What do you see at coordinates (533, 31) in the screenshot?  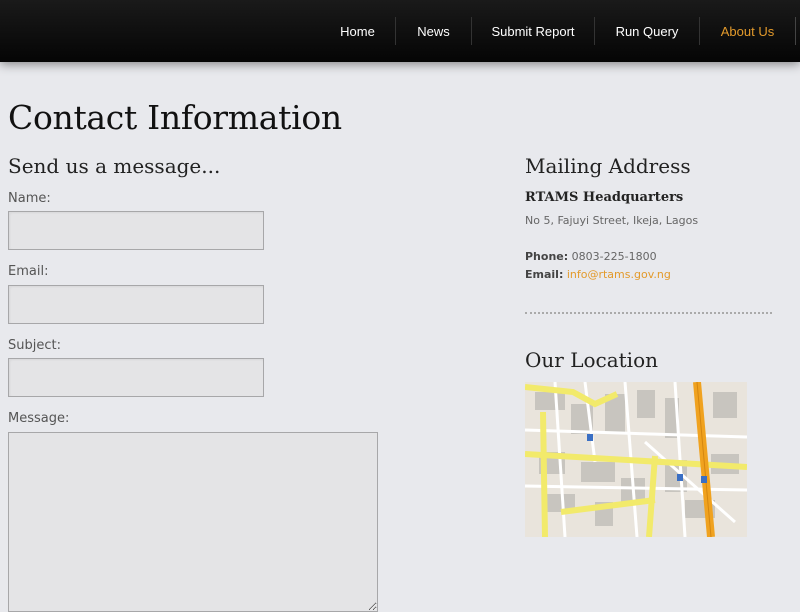 I see `nav-submit-report: Submit Report` at bounding box center [533, 31].